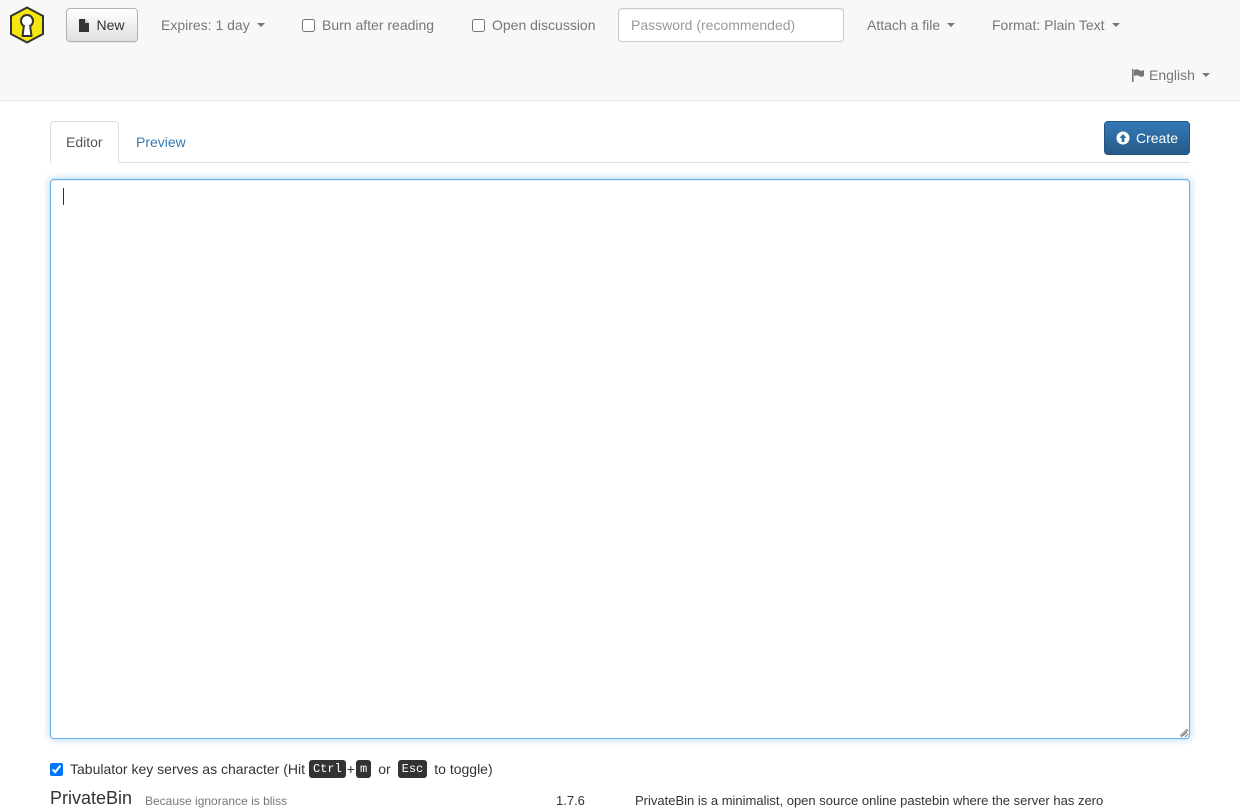 This screenshot has width=1240, height=809. What do you see at coordinates (350, 769) in the screenshot?
I see `plus-sign: +` at bounding box center [350, 769].